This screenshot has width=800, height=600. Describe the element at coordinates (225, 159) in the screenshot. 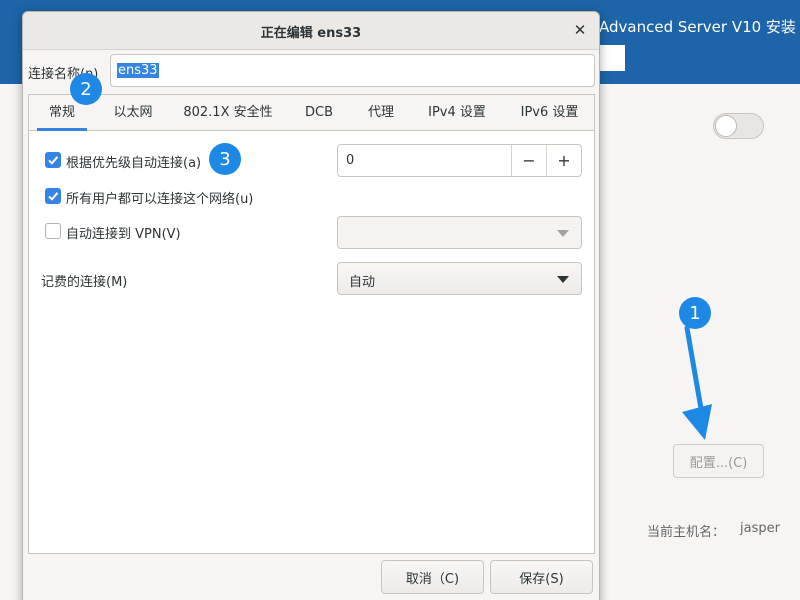

I see `annotation-marker-3: 3` at that location.